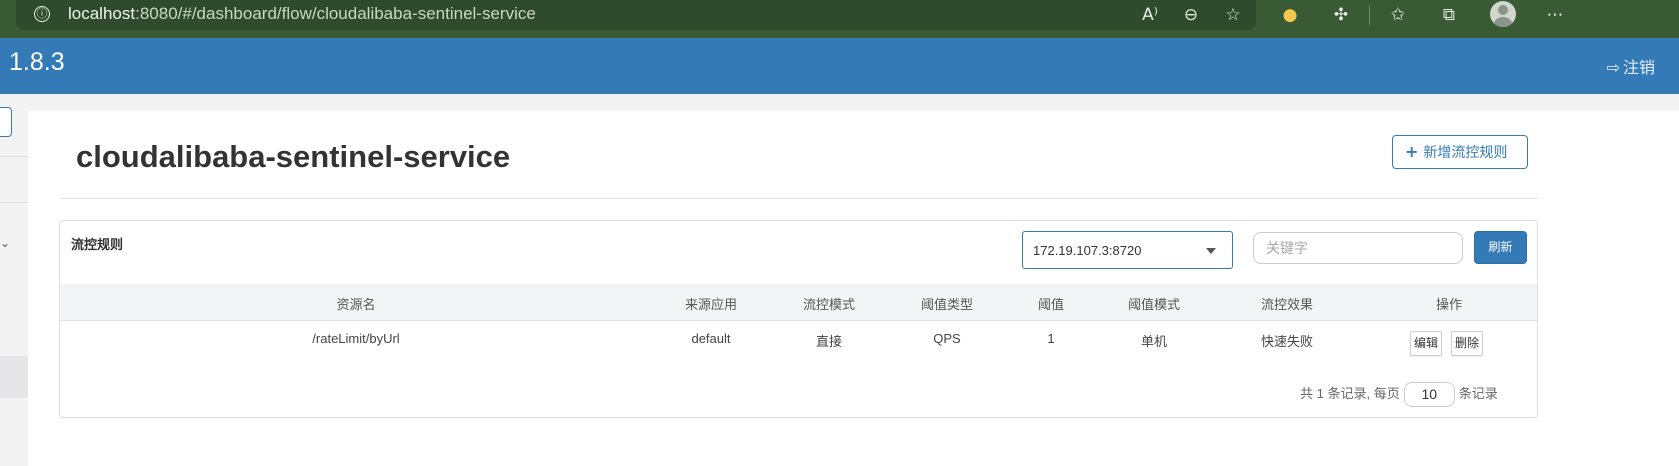  Describe the element at coordinates (14, 377) in the screenshot. I see `sidebar-item-active` at that location.